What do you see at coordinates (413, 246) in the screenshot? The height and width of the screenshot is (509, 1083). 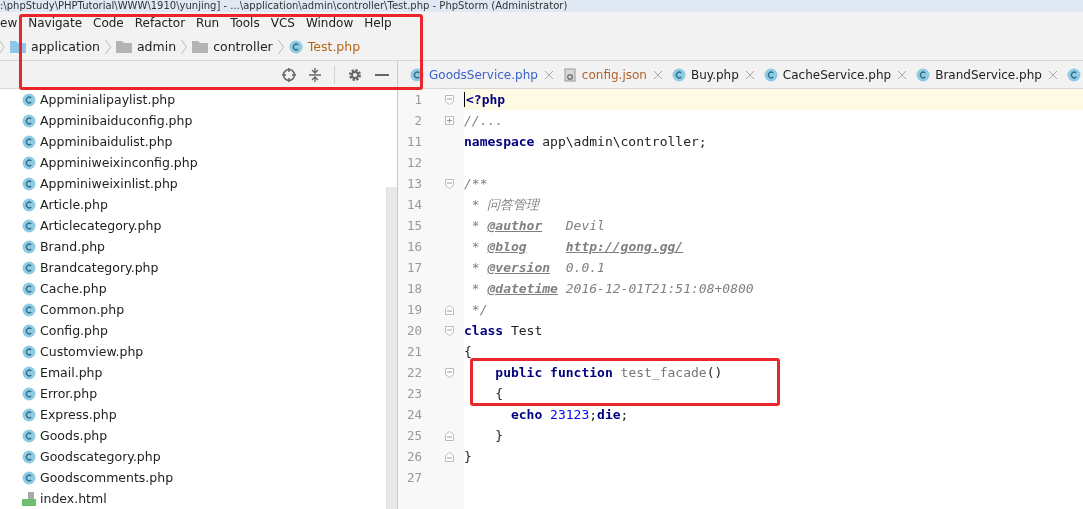 I see `line-number: 16` at bounding box center [413, 246].